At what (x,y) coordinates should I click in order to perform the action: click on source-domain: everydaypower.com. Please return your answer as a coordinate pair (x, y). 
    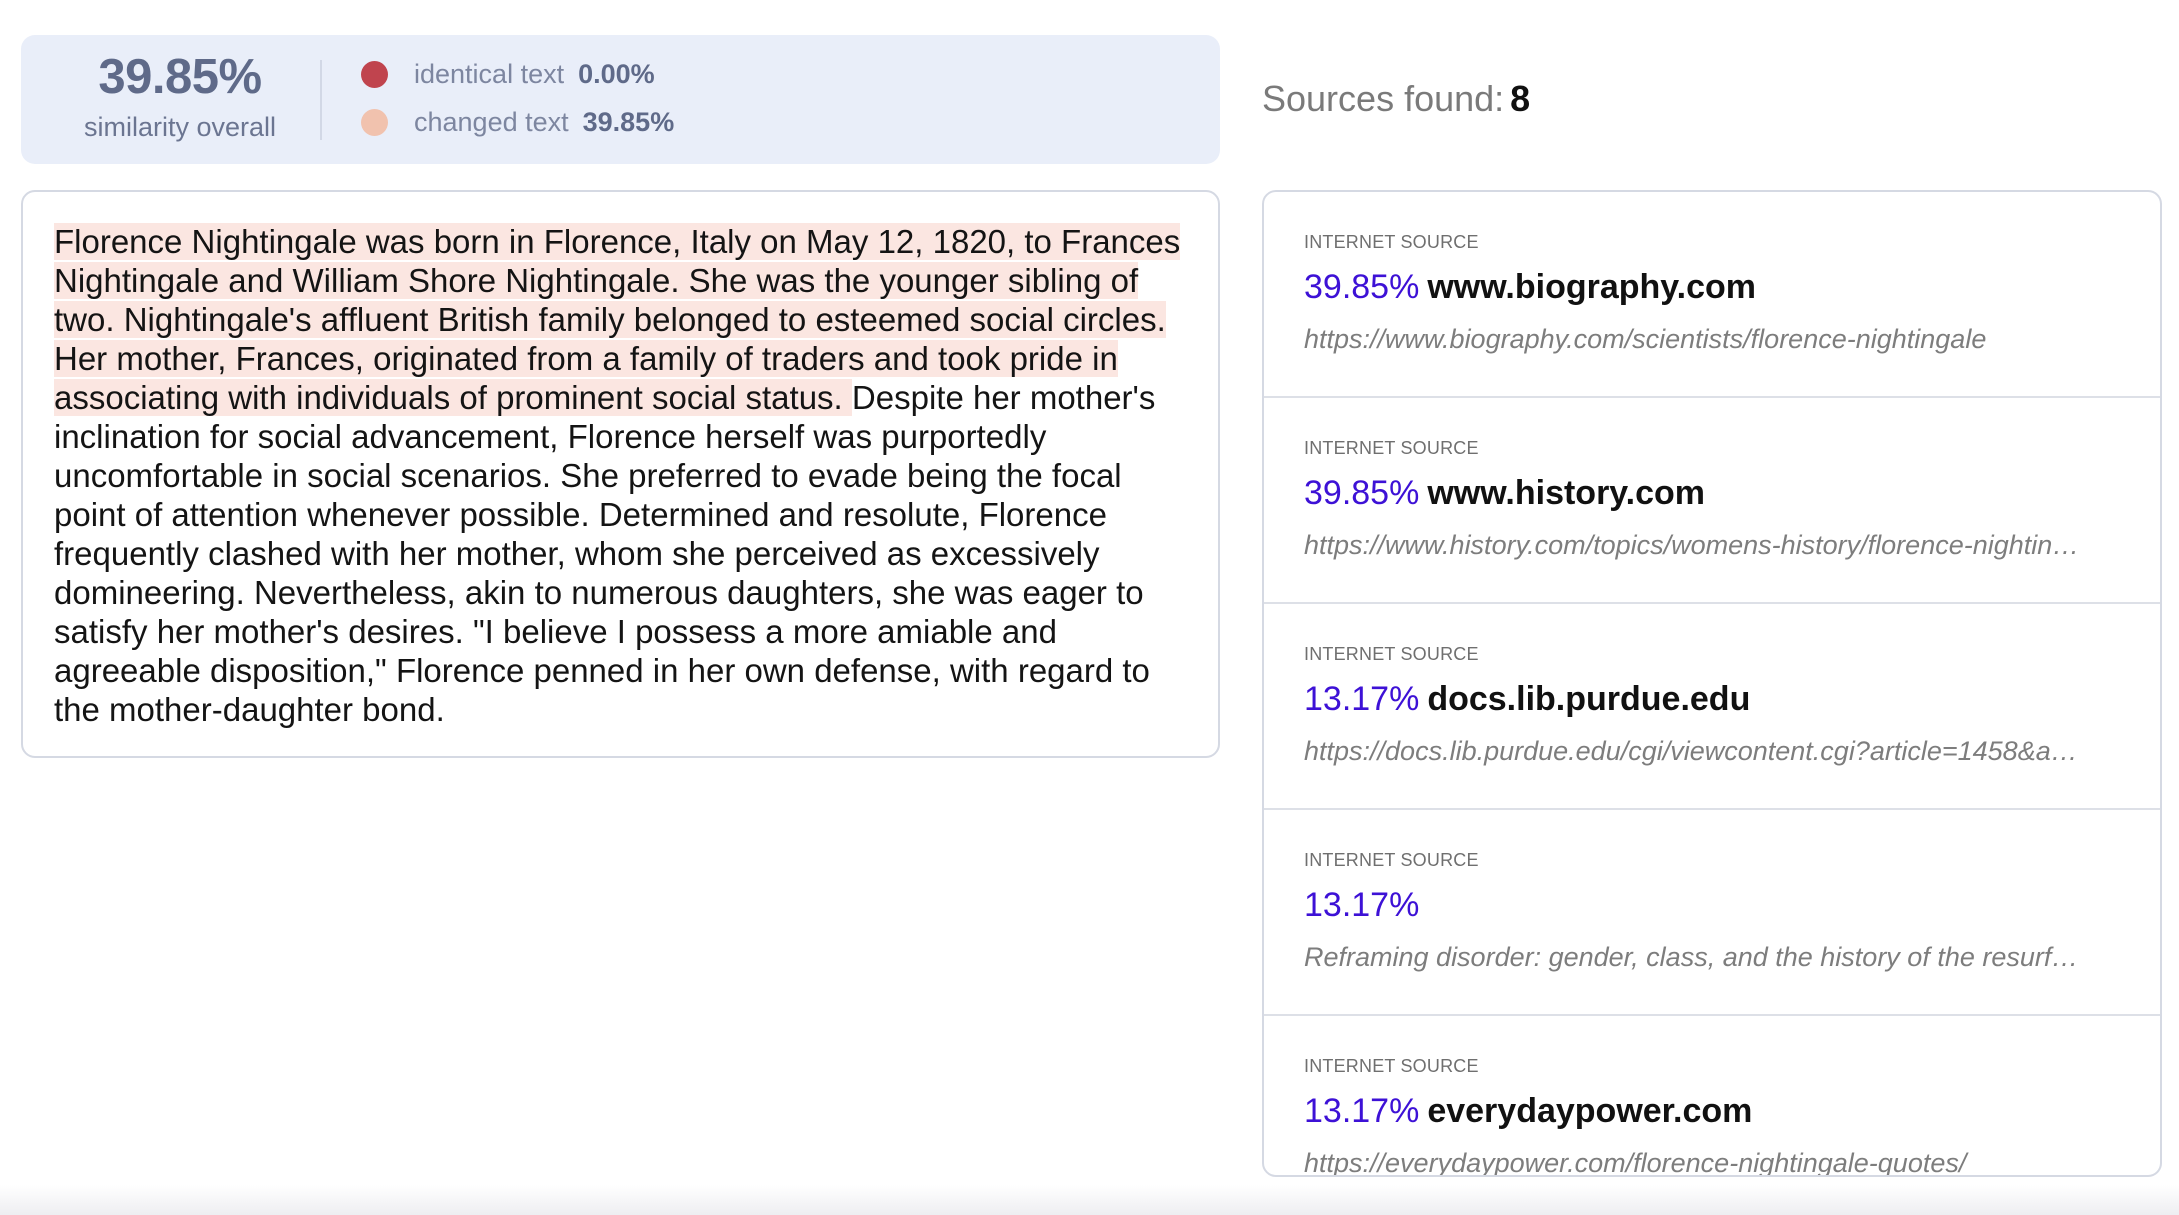
    Looking at the image, I should click on (1590, 1111).